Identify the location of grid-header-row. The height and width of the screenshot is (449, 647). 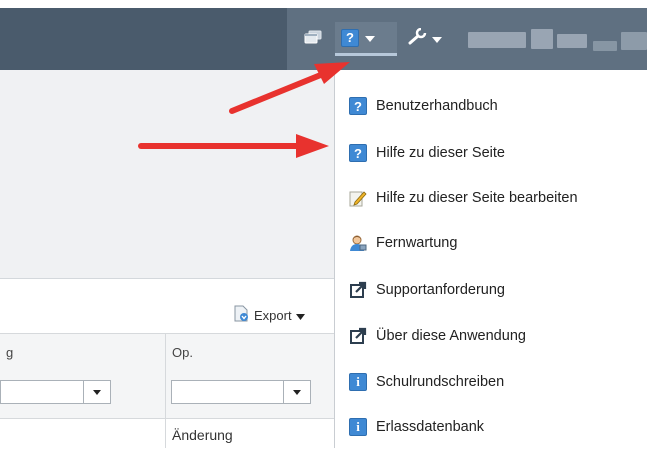
(167, 376).